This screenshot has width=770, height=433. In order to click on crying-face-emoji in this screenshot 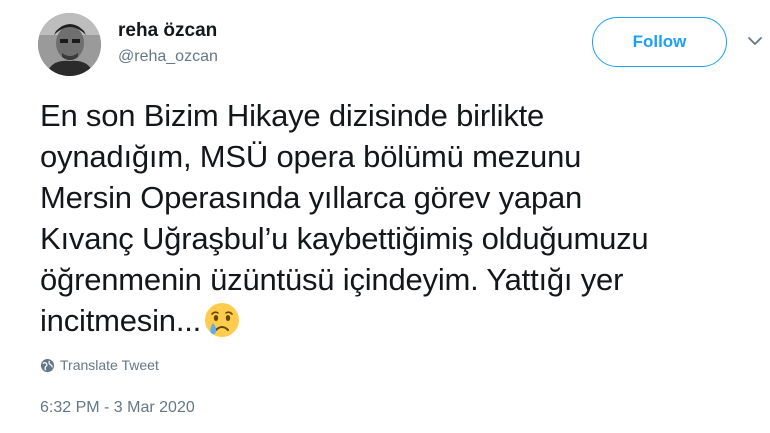, I will do `click(222, 320)`.